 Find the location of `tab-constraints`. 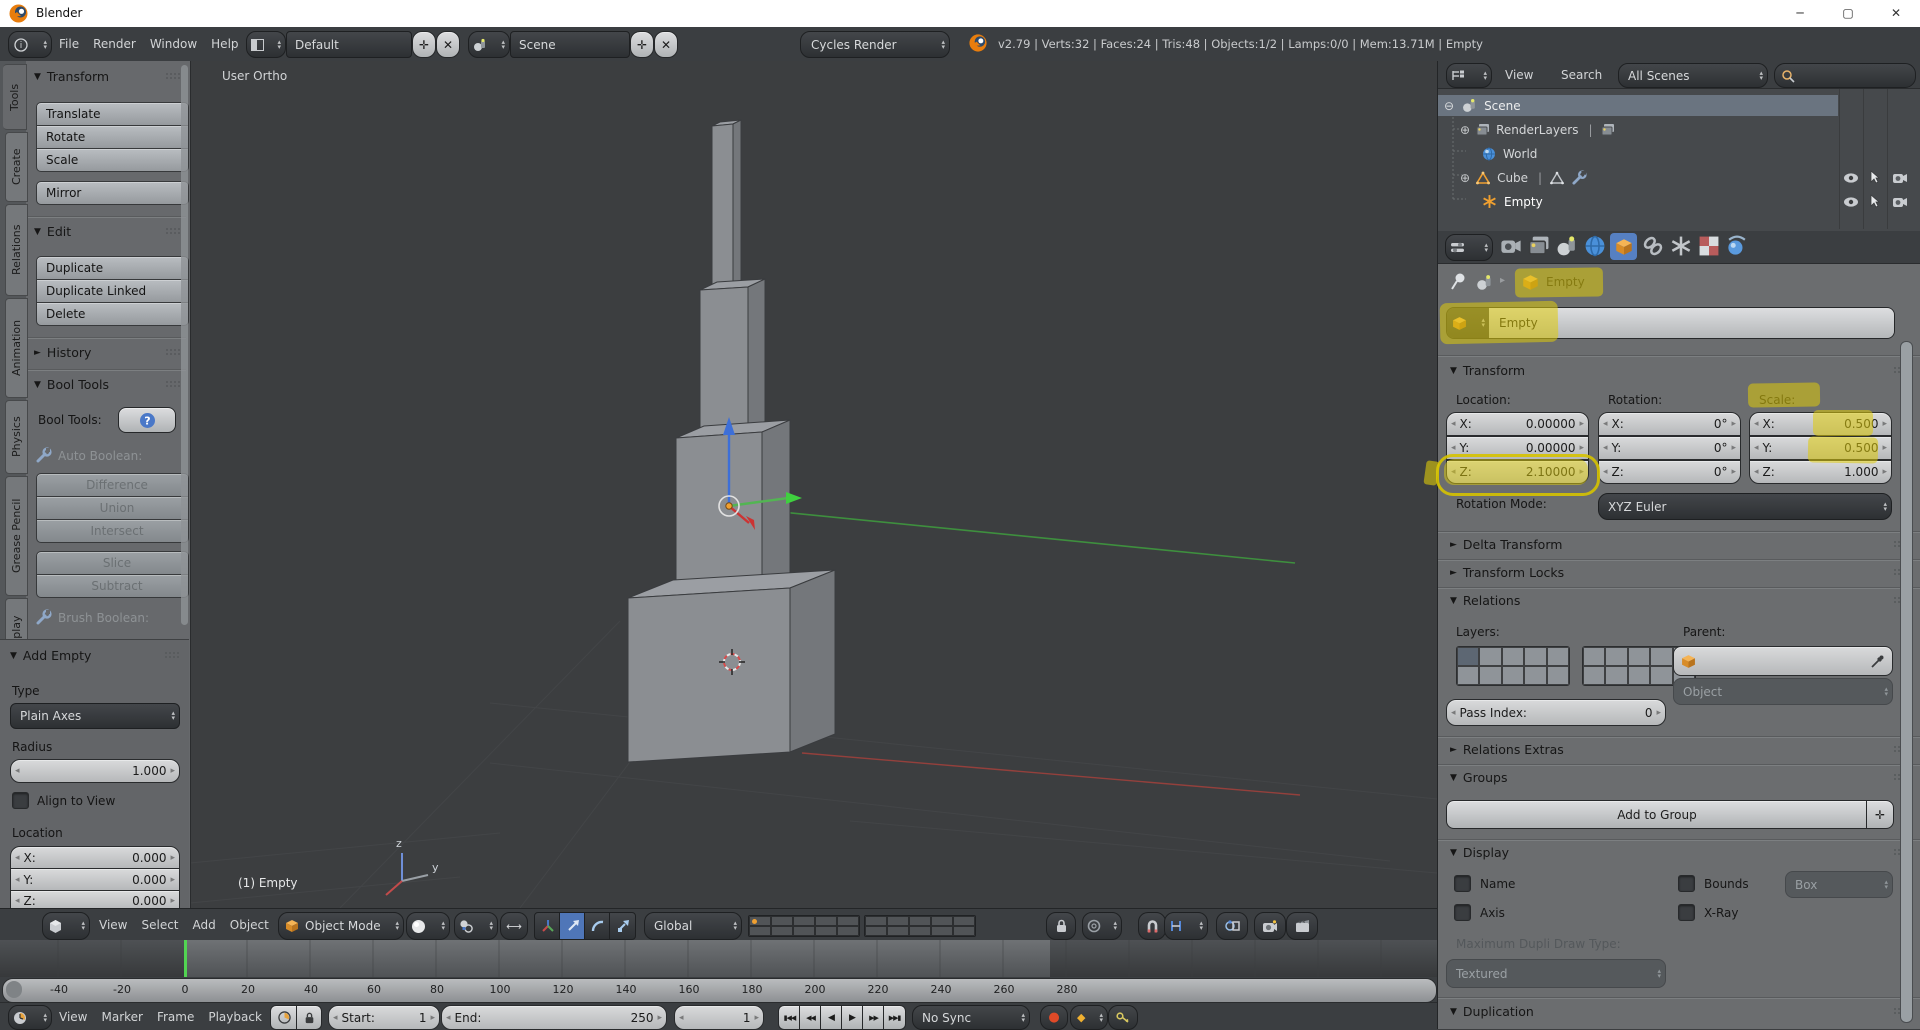

tab-constraints is located at coordinates (1653, 247).